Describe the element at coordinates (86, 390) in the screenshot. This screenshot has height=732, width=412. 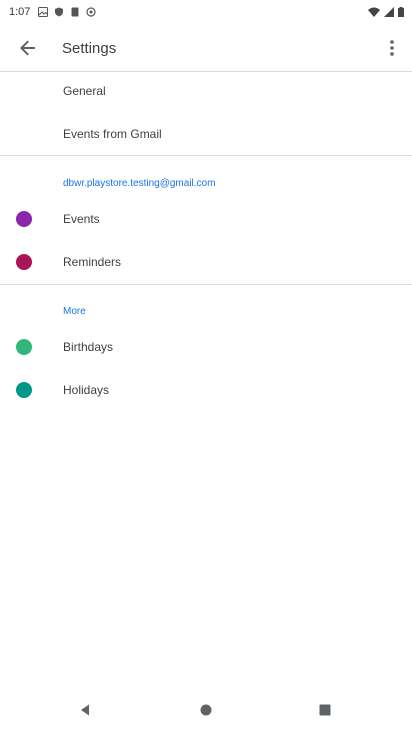
I see `calendar-item-label: Holidays` at that location.